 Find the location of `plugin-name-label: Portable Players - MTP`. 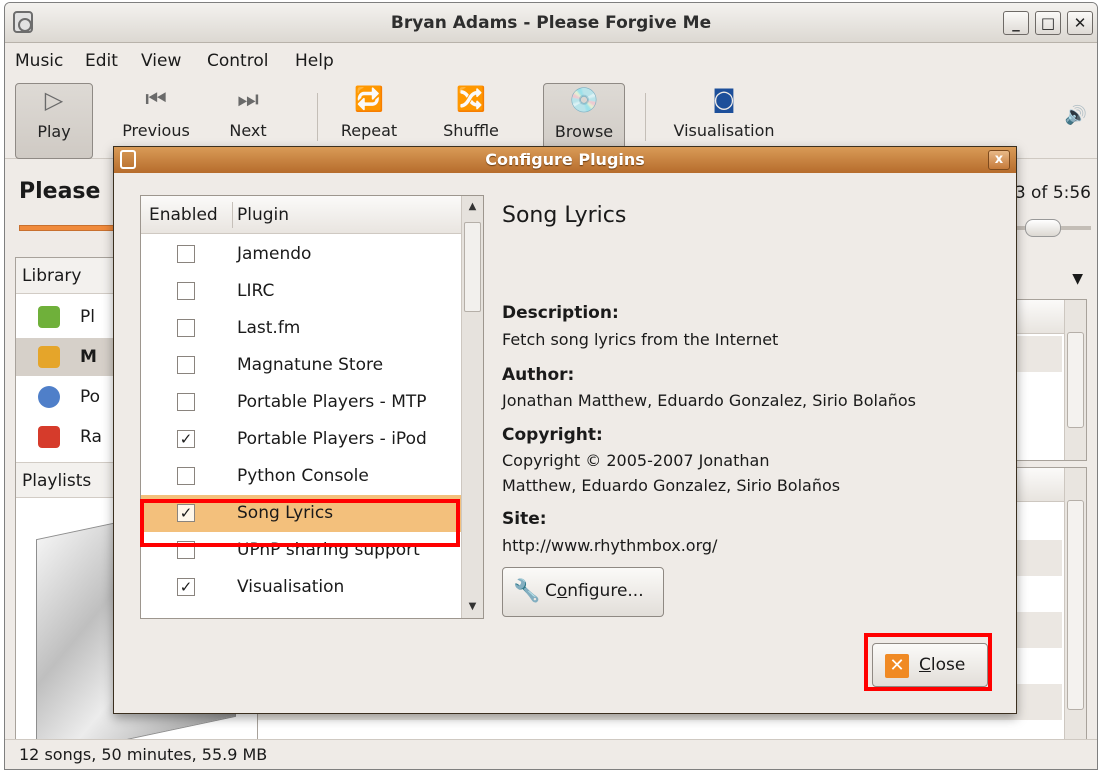

plugin-name-label: Portable Players - MTP is located at coordinates (332, 402).